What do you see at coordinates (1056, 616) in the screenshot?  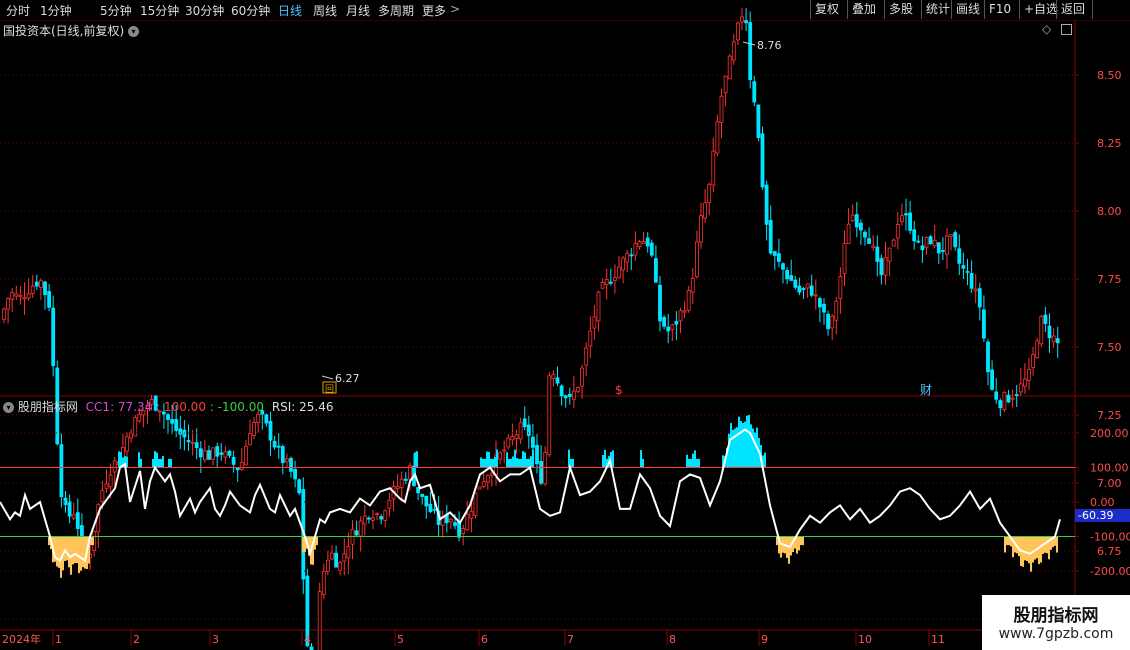 I see `watermark-title: 股朋指标网` at bounding box center [1056, 616].